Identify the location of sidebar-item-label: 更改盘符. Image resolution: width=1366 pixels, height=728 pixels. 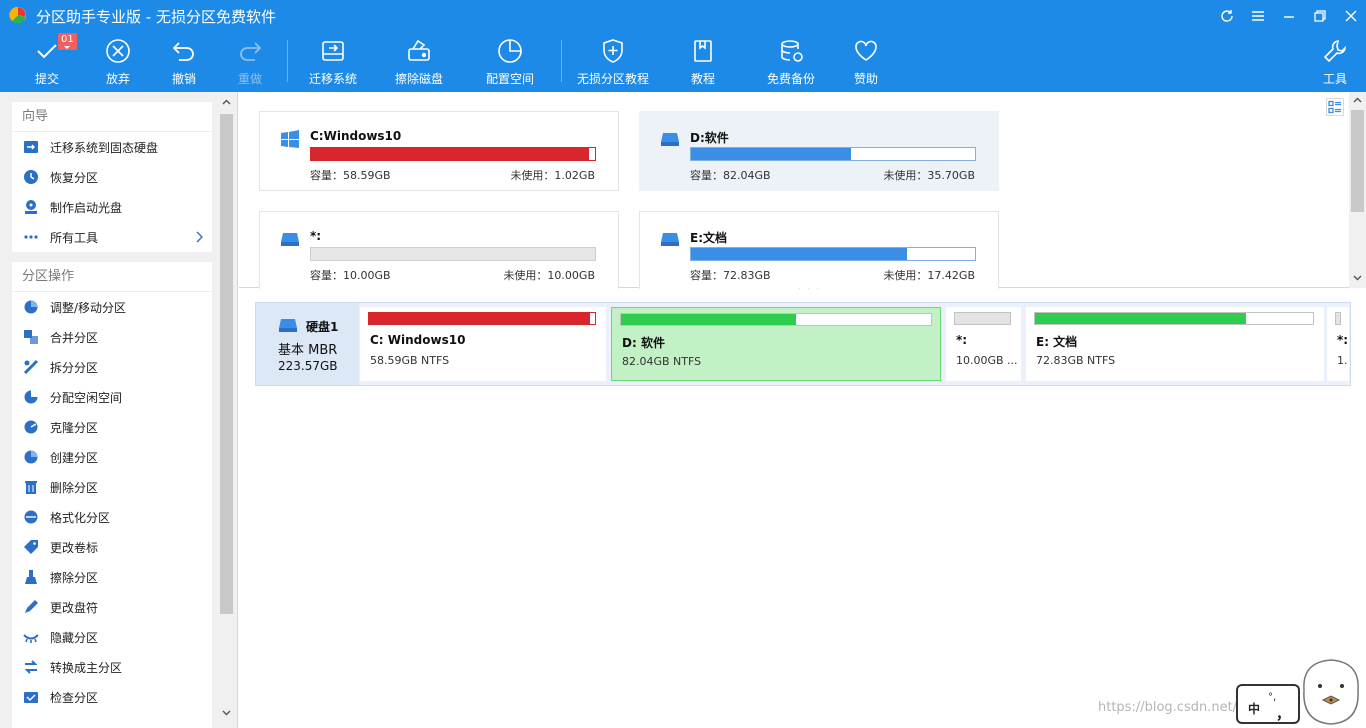
(74, 607).